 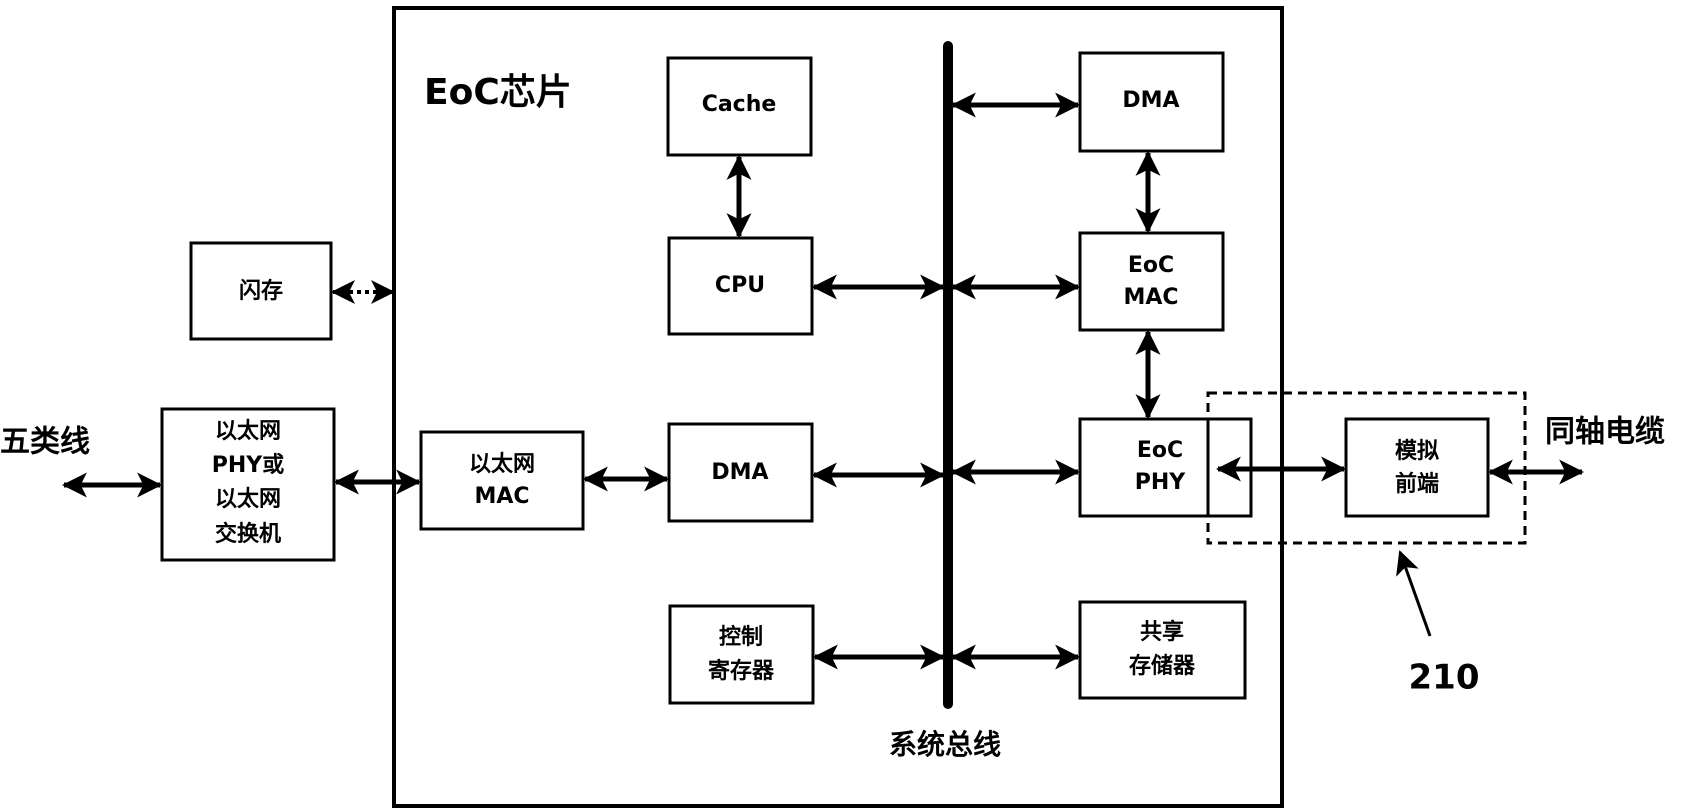 I want to click on eth-phy-label-line1: 以太网, so click(x=248, y=431).